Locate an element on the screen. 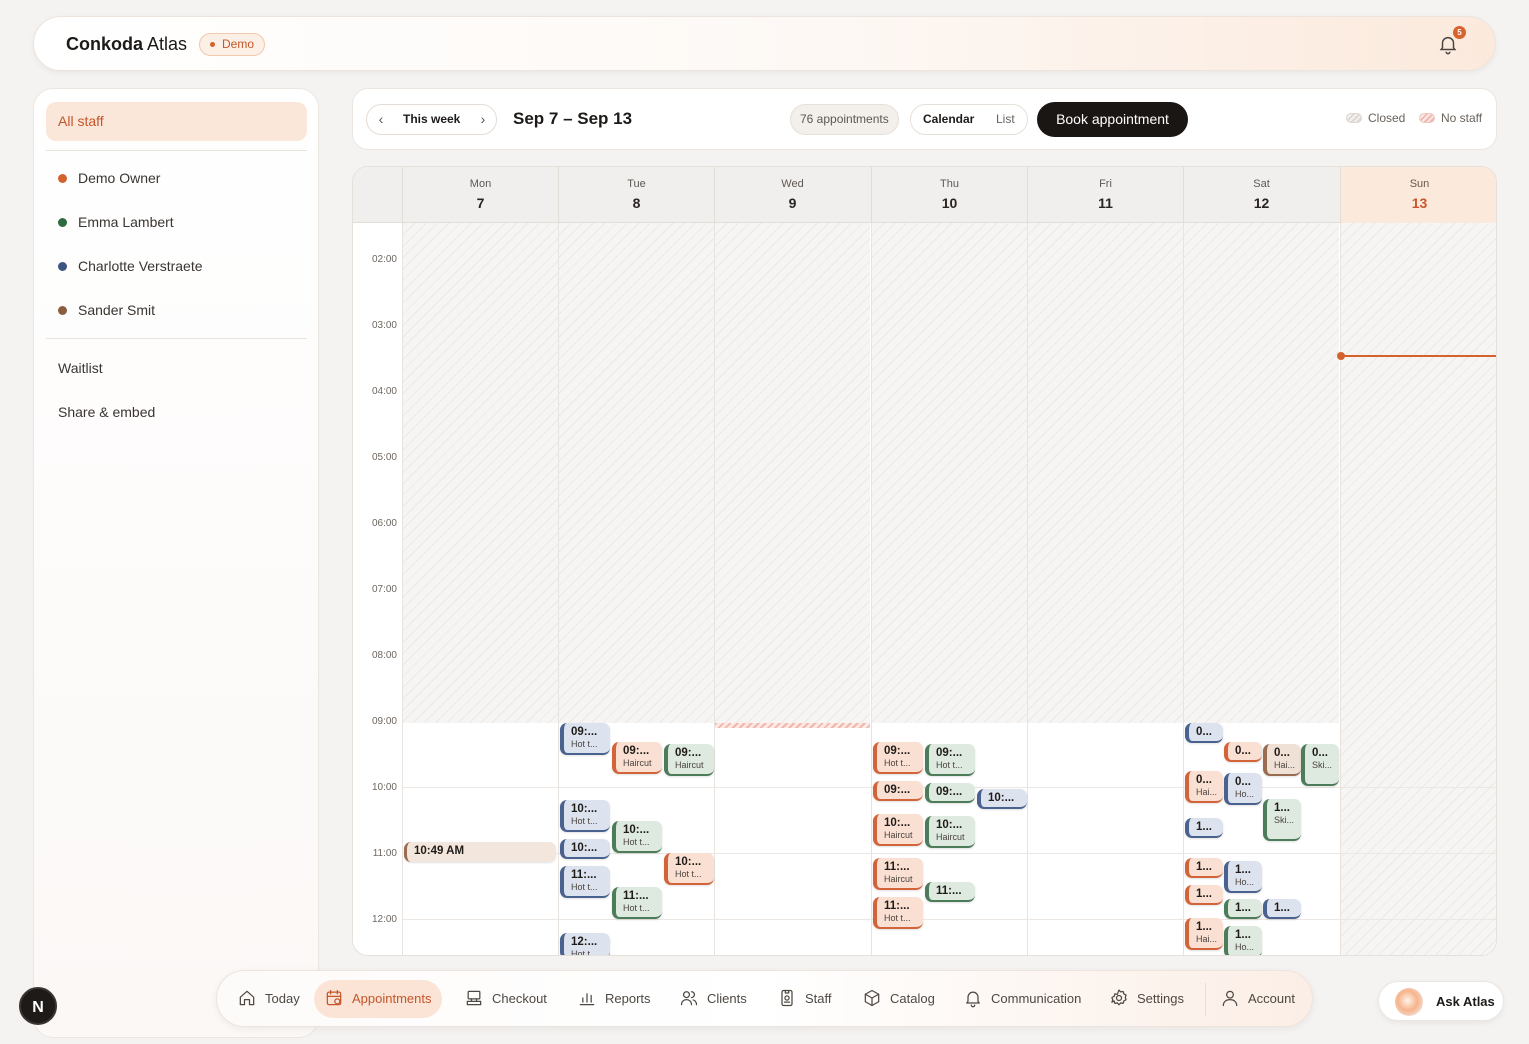 This screenshot has width=1529, height=1044. view-list-tab: List is located at coordinates (1005, 119).